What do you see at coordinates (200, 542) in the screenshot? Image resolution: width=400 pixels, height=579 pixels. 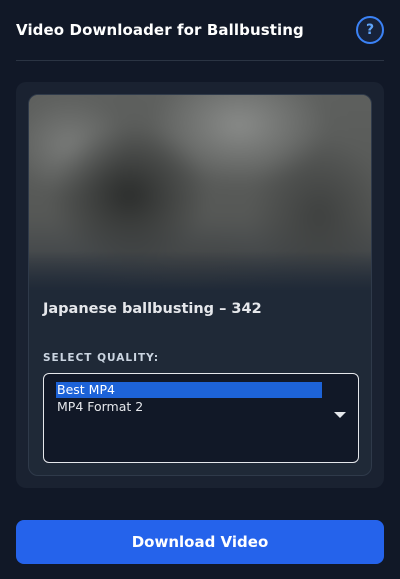 I see `download-video-button: Download Video` at bounding box center [200, 542].